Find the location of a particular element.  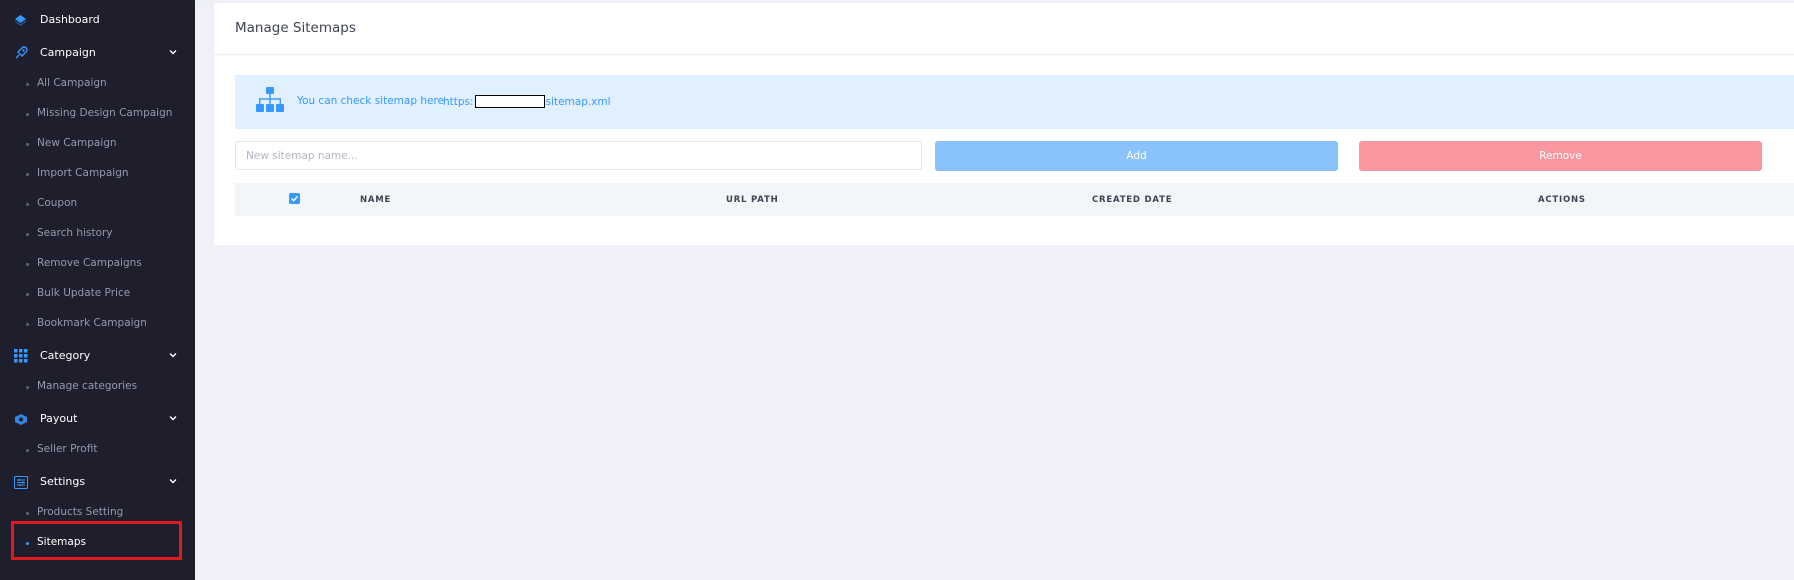

sidebar-subitem-remove-campaigns: Remove Campaigns is located at coordinates (97, 264).